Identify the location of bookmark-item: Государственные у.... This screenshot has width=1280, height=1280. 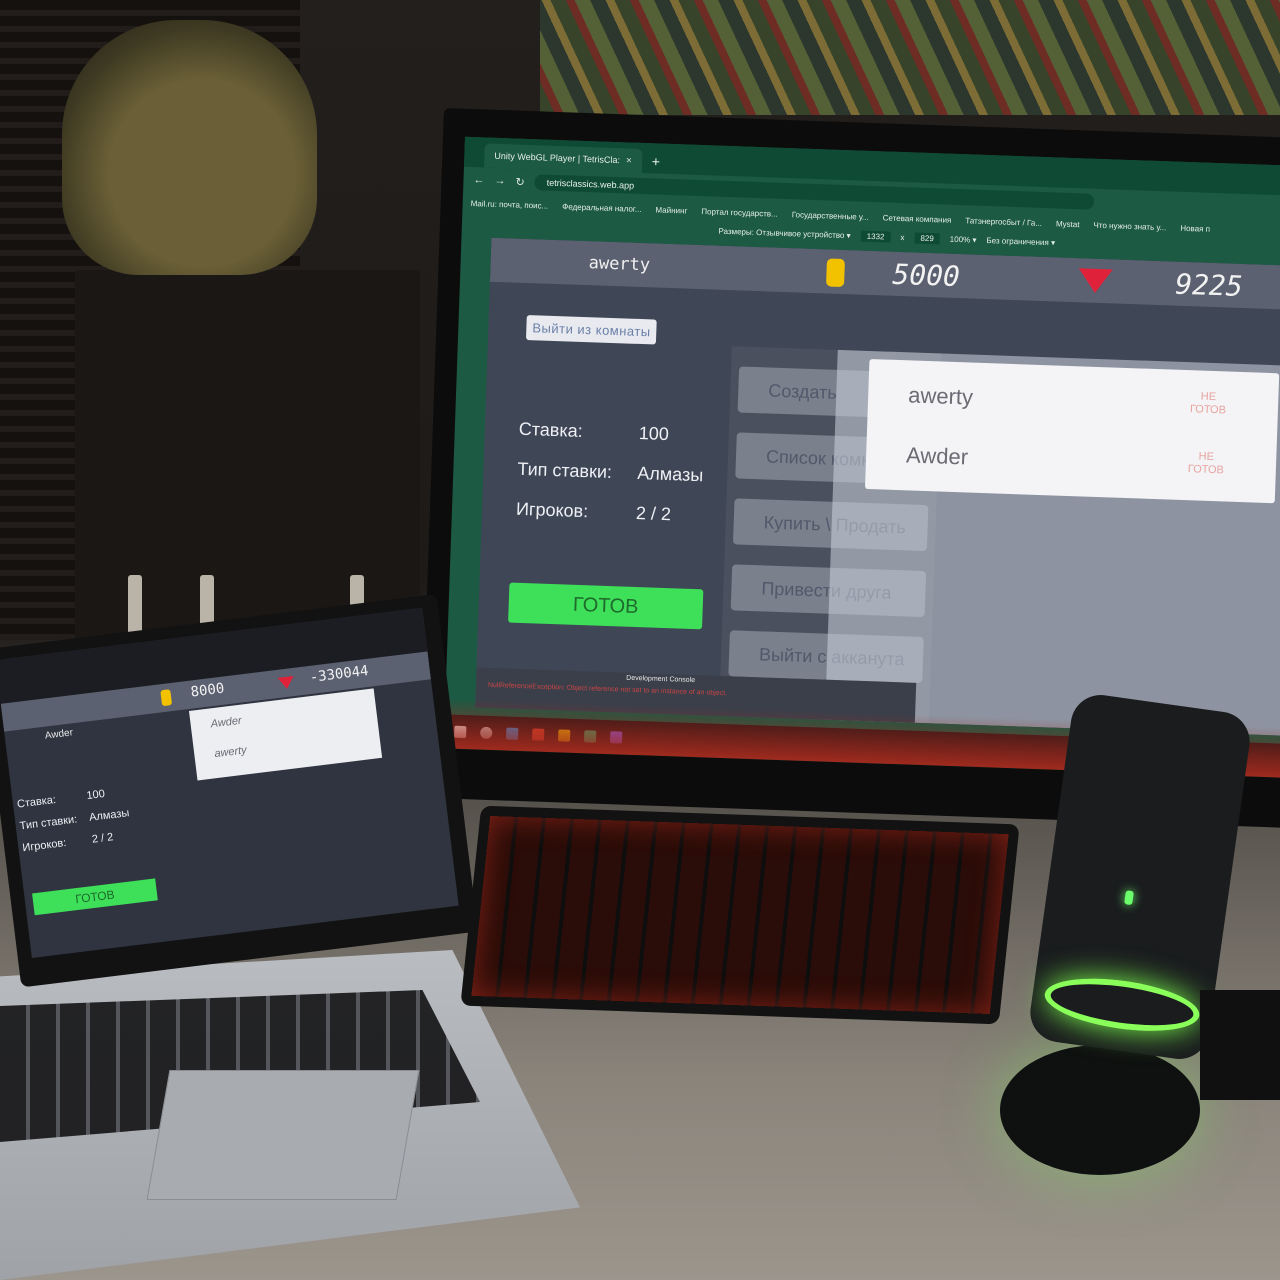
(830, 216).